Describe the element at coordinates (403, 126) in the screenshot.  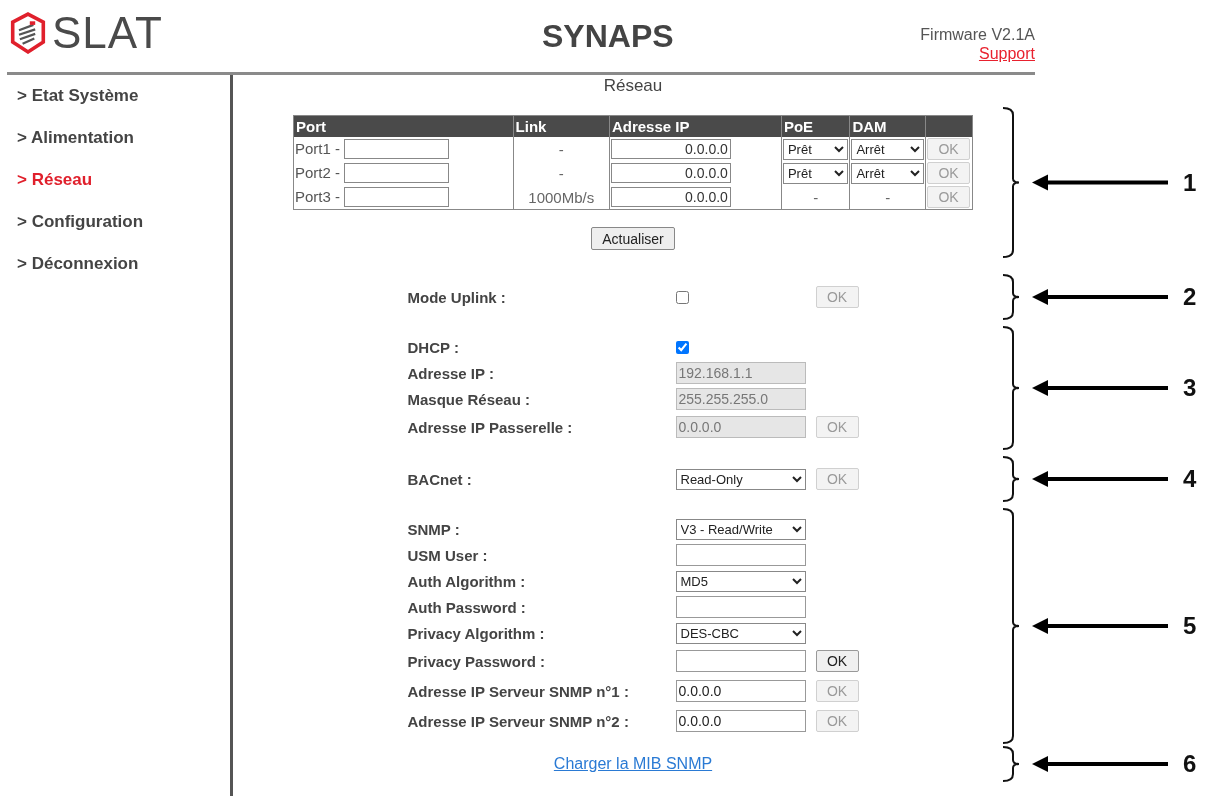
I see `column-header: Port` at that location.